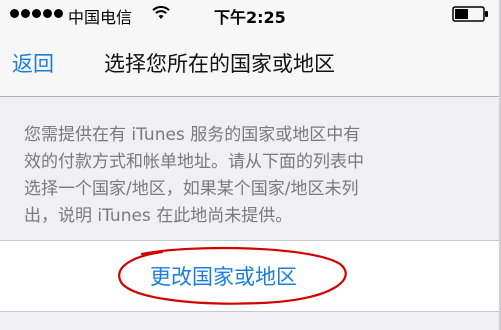 Image resolution: width=501 pixels, height=330 pixels. Describe the element at coordinates (33, 63) in the screenshot. I see `back-button: 返回` at that location.